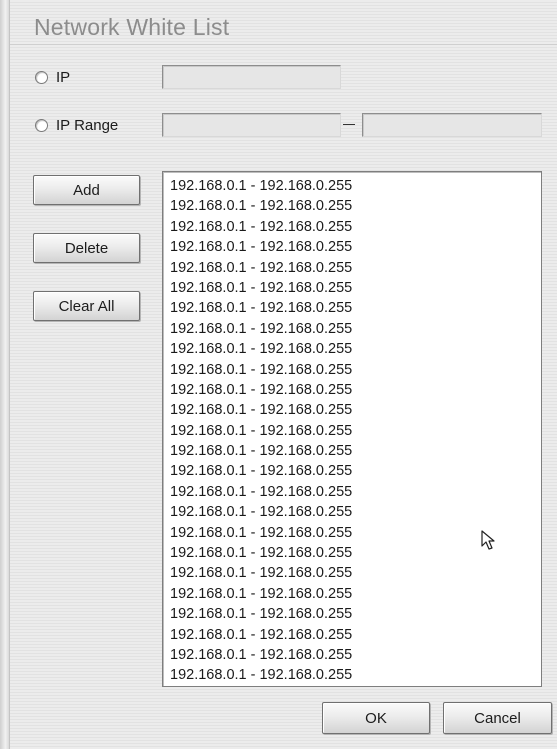 This screenshot has height=749, width=557. What do you see at coordinates (52, 77) in the screenshot?
I see `ip-option: IP` at bounding box center [52, 77].